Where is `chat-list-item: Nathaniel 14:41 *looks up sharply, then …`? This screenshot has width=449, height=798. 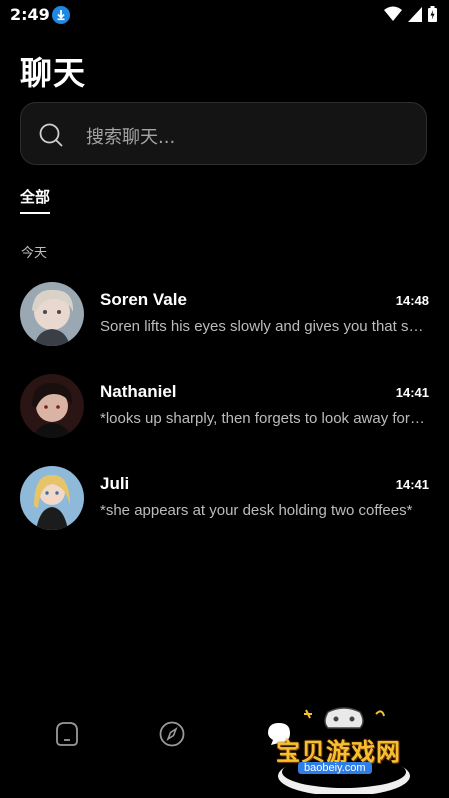
chat-list-item: Nathaniel 14:41 *looks up sharply, then … is located at coordinates (224, 407).